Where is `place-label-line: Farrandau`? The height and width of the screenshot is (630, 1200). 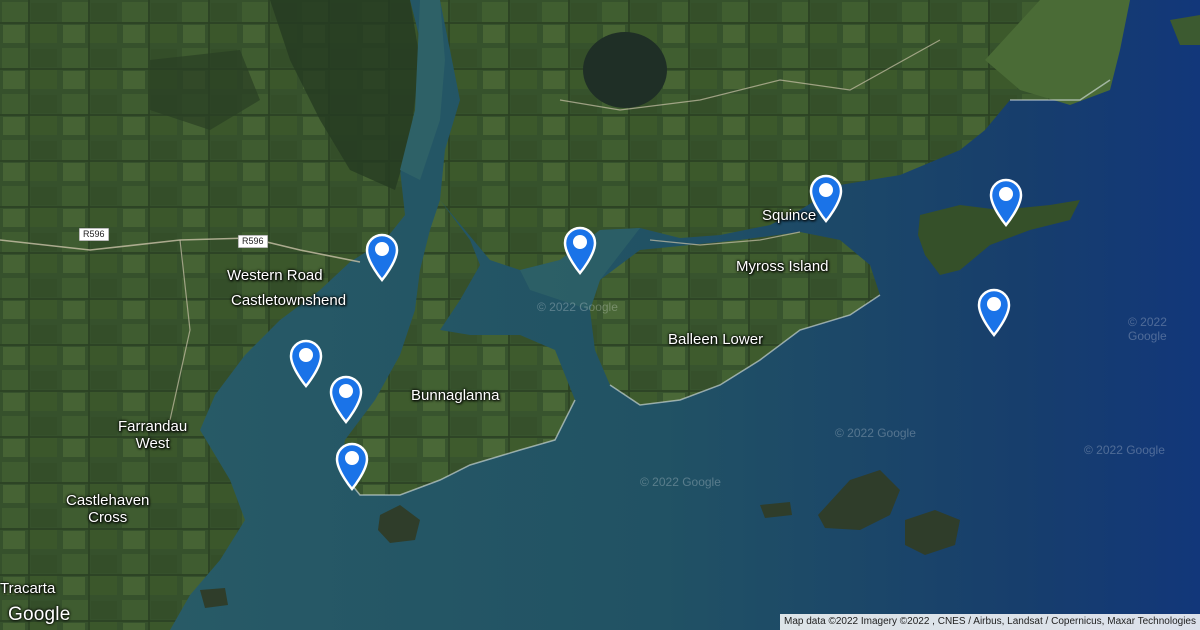
place-label-line: Farrandau is located at coordinates (153, 426).